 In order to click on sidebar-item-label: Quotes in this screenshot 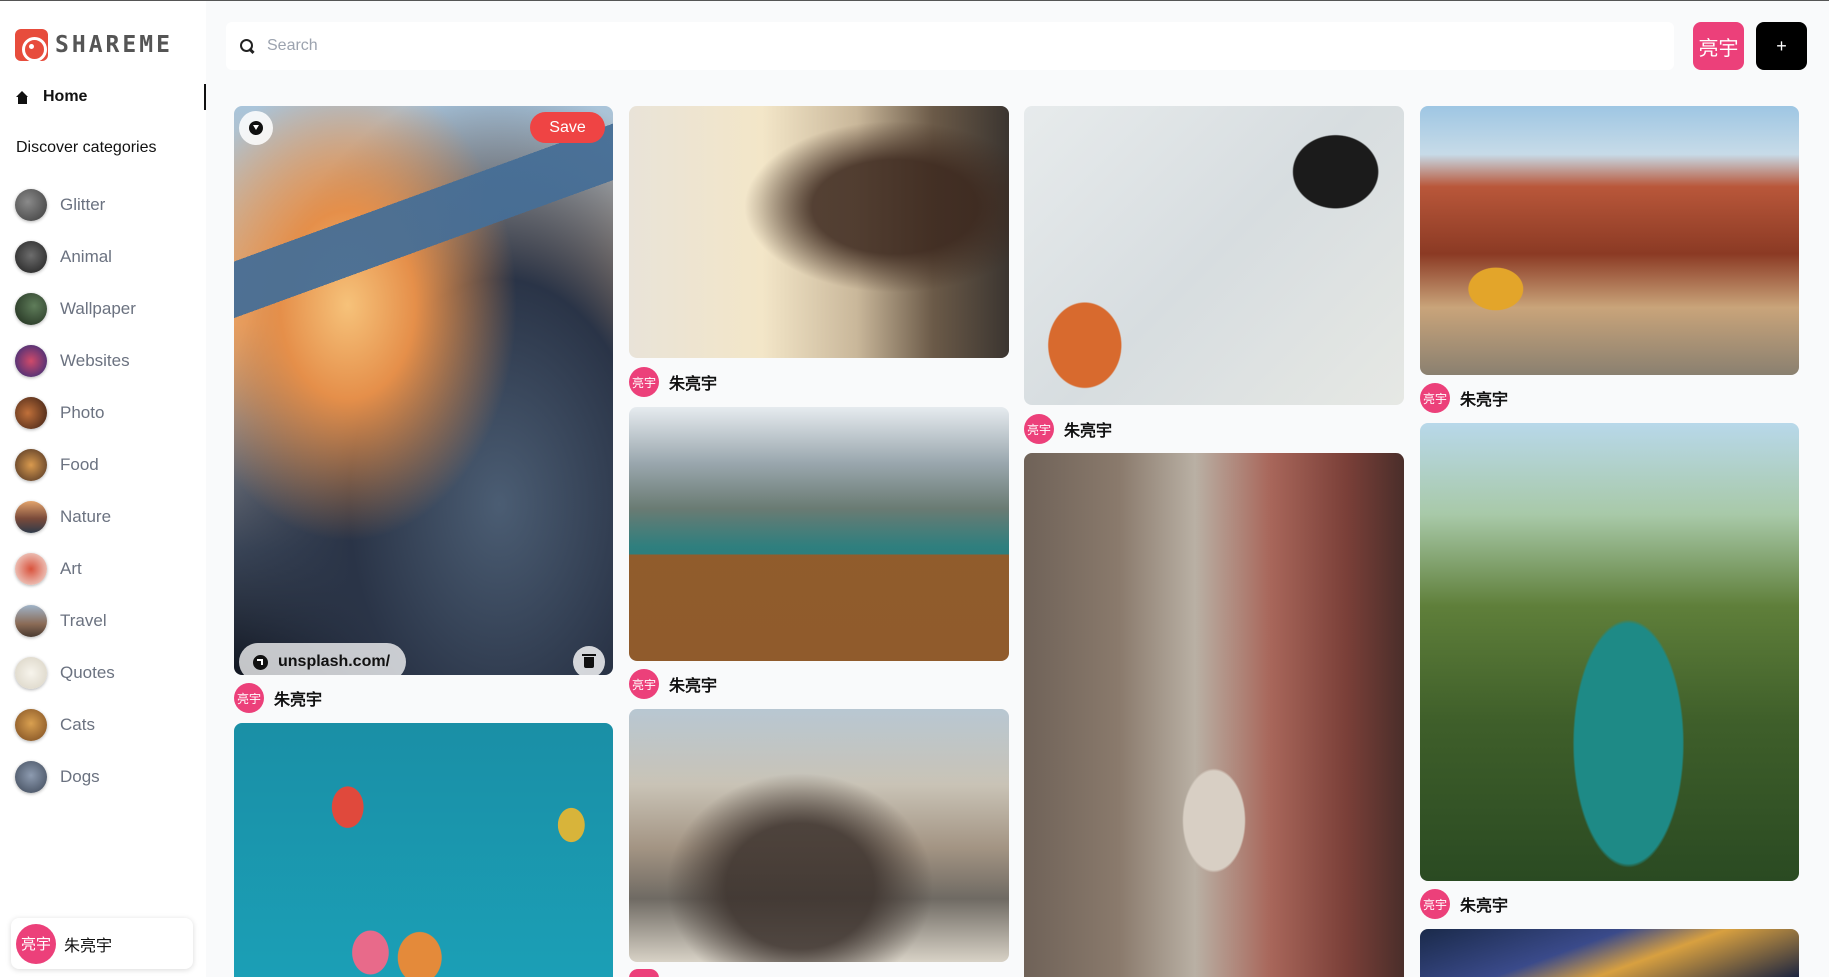, I will do `click(87, 672)`.